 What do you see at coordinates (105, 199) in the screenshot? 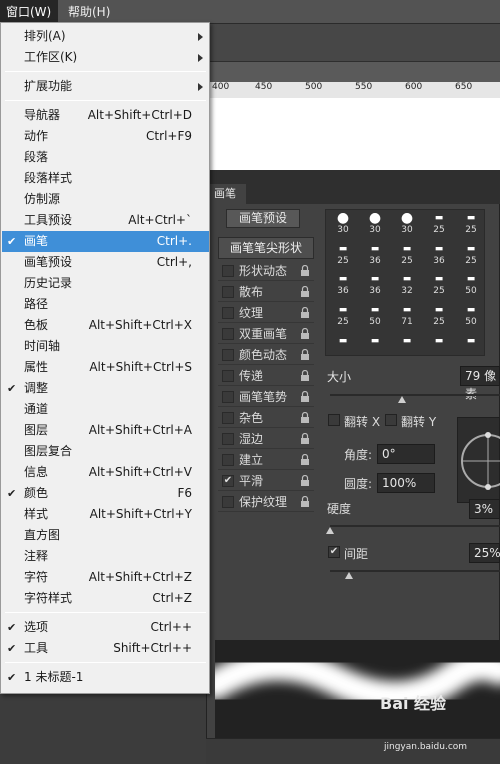
I see `menu-item: 仿制源` at bounding box center [105, 199].